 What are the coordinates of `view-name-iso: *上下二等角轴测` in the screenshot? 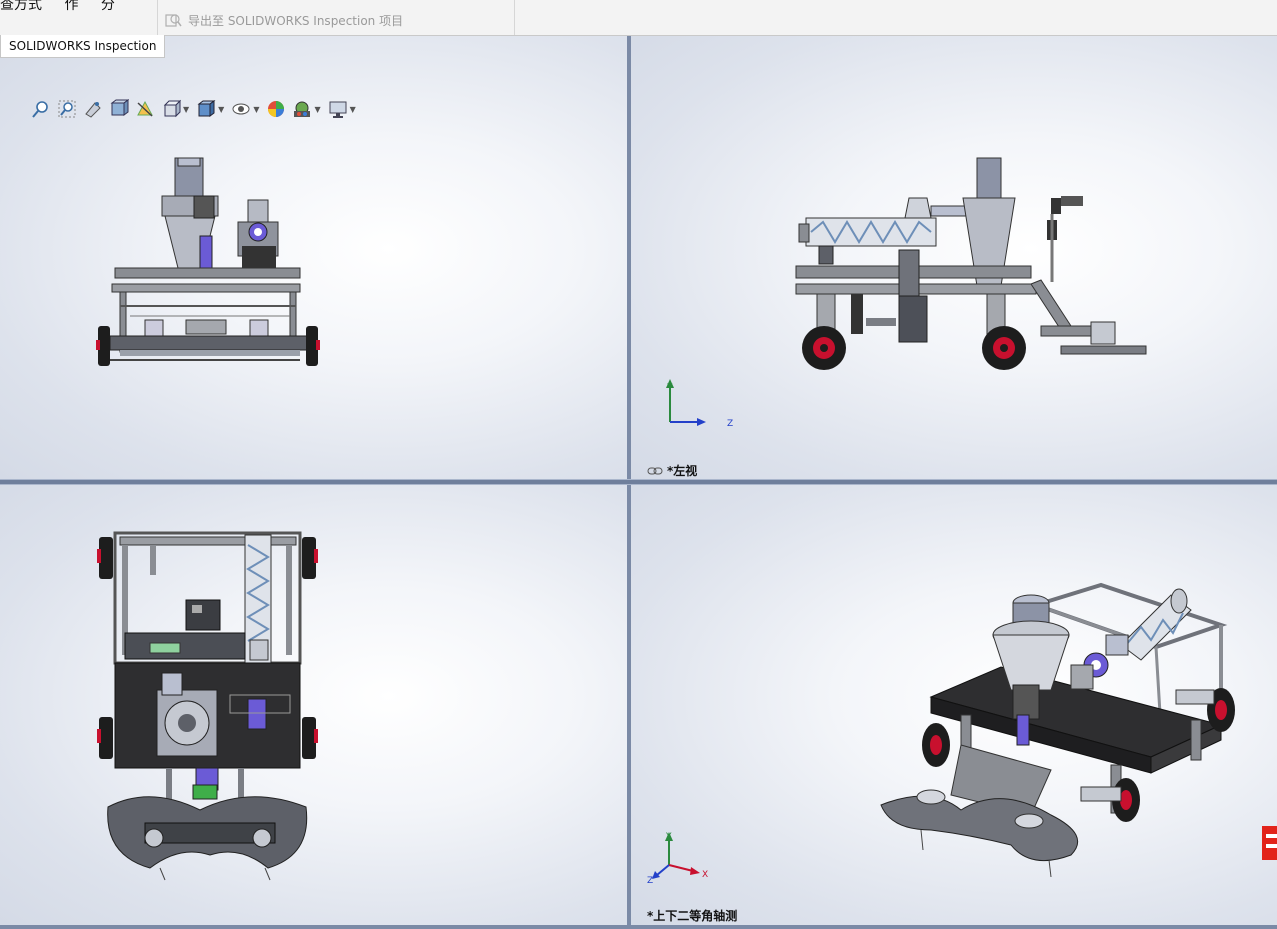 It's located at (692, 915).